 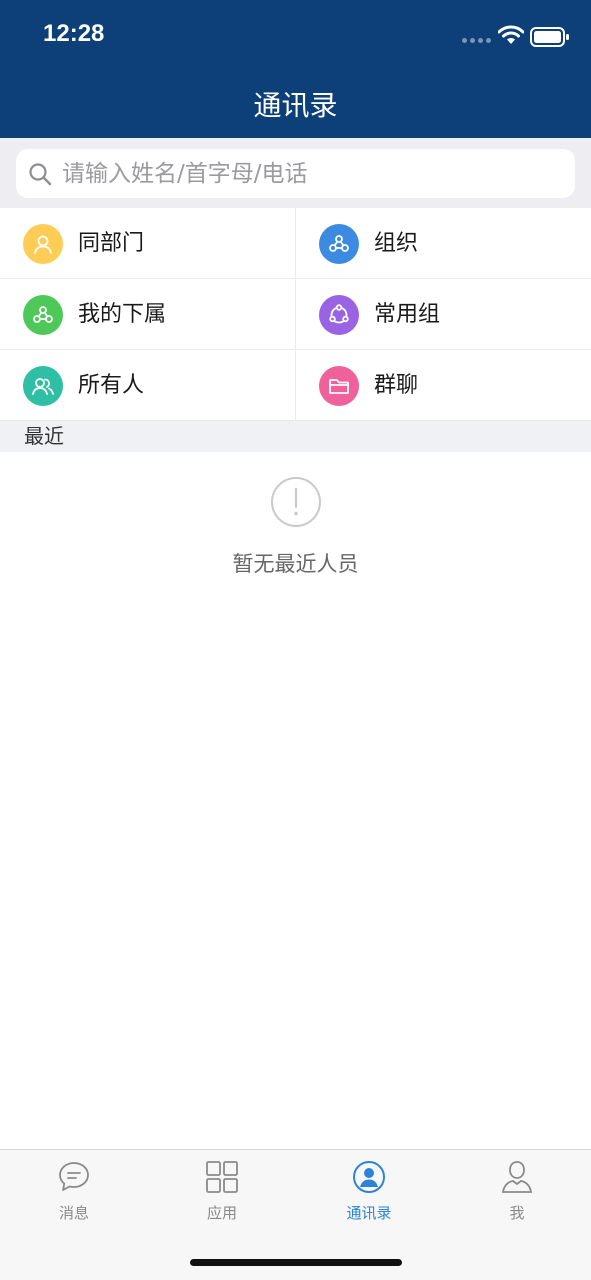 I want to click on category-my-subordinates: 我的下属, so click(x=148, y=314).